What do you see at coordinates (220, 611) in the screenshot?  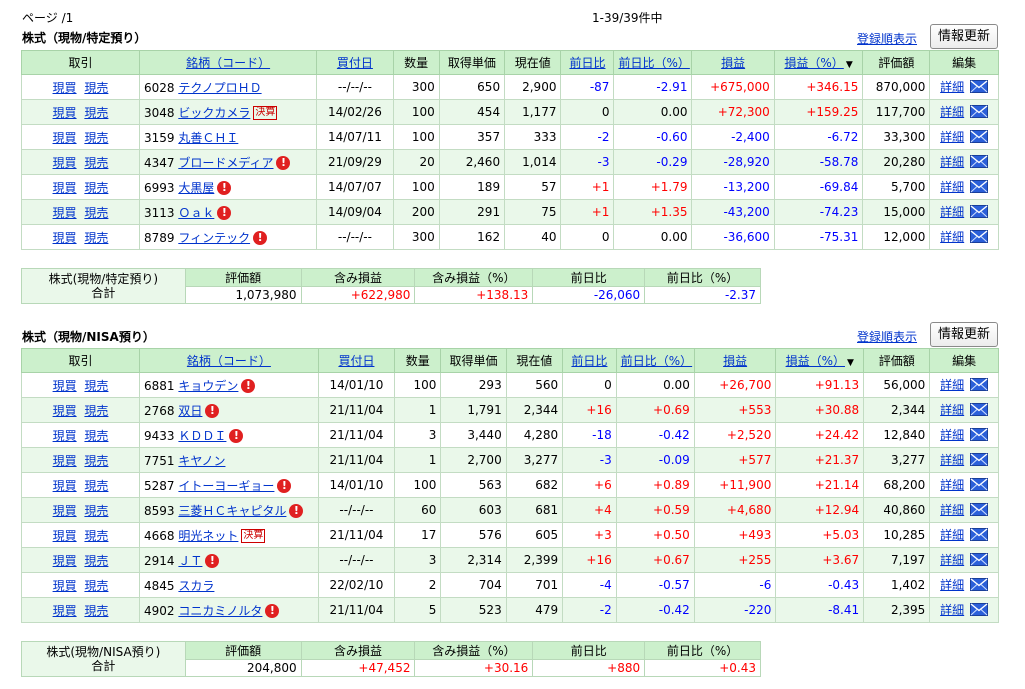 I see `stock-name-link: コニカミノルタ` at bounding box center [220, 611].